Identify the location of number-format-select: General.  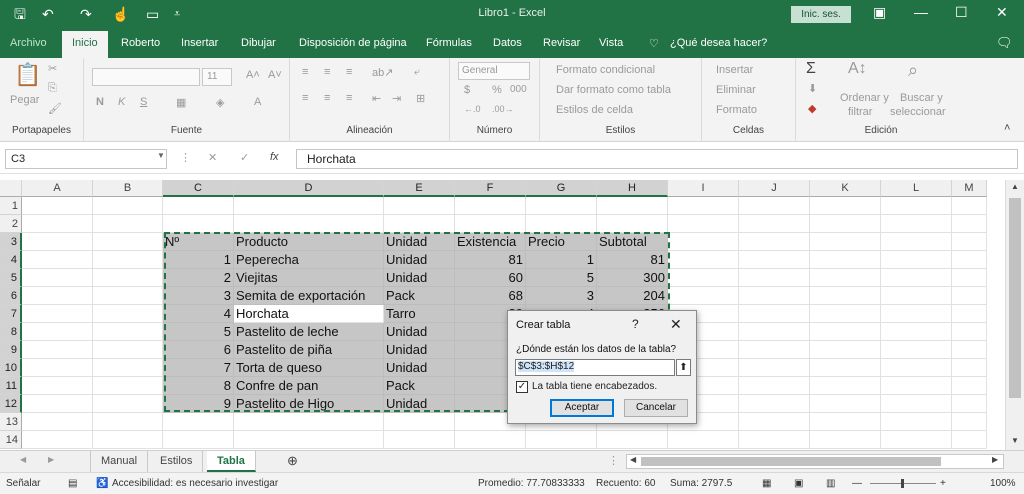
(494, 71).